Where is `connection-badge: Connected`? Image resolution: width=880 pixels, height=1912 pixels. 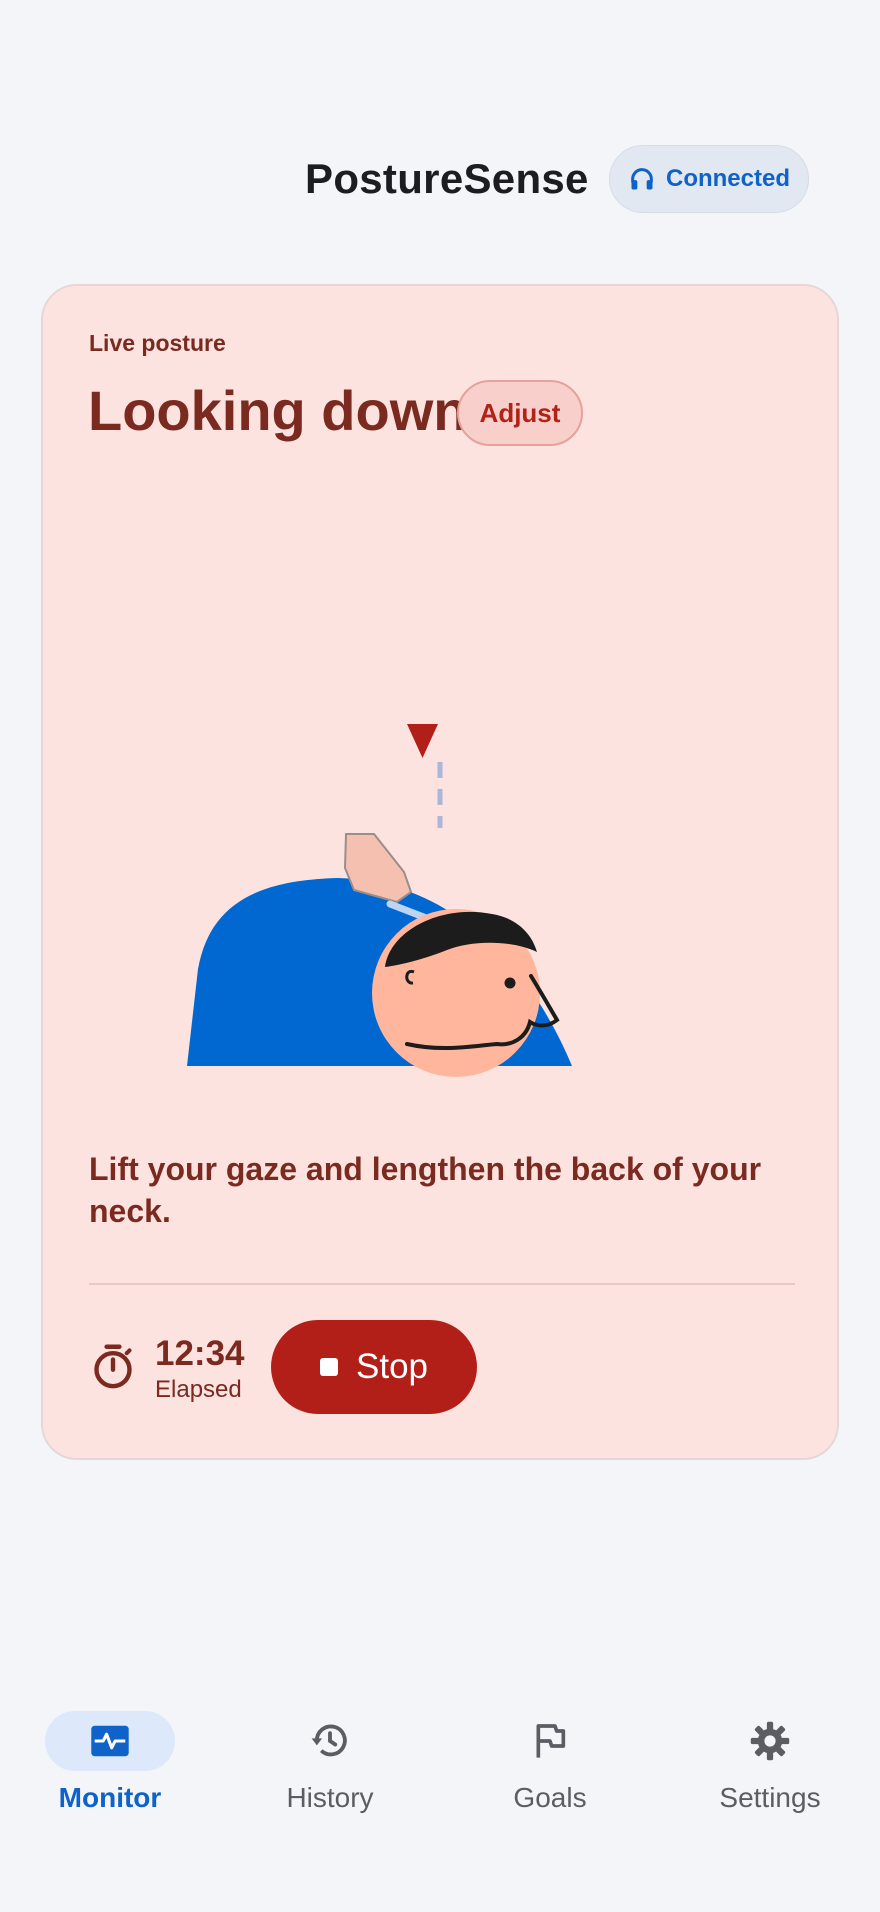
connection-badge: Connected is located at coordinates (709, 179).